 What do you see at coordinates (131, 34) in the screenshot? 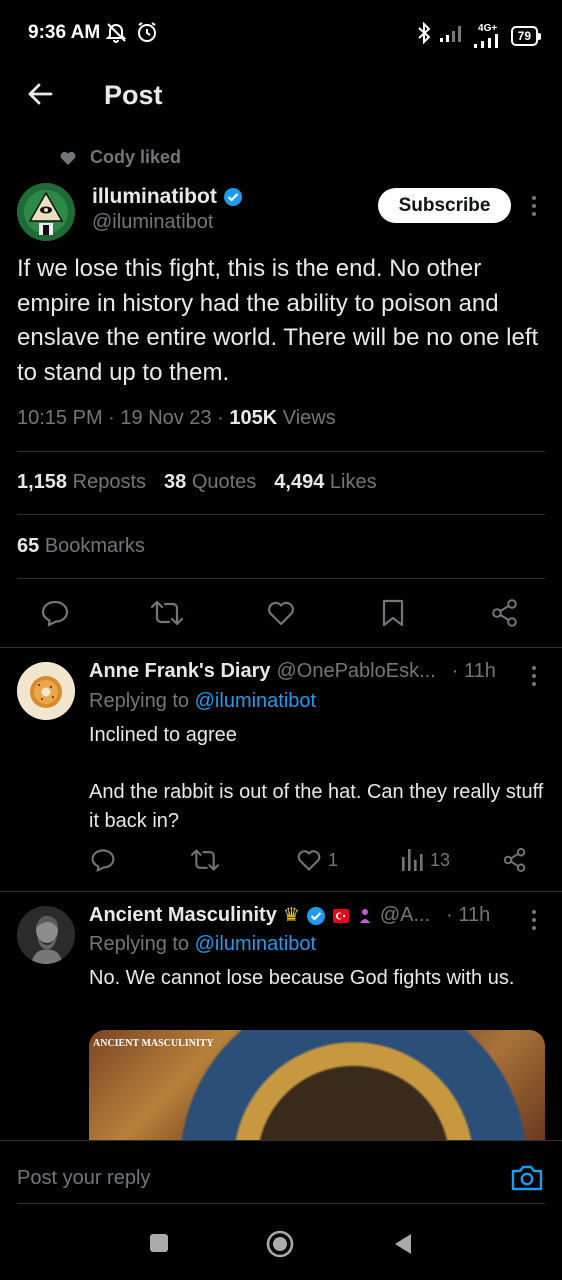
I see `status-left-icons` at bounding box center [131, 34].